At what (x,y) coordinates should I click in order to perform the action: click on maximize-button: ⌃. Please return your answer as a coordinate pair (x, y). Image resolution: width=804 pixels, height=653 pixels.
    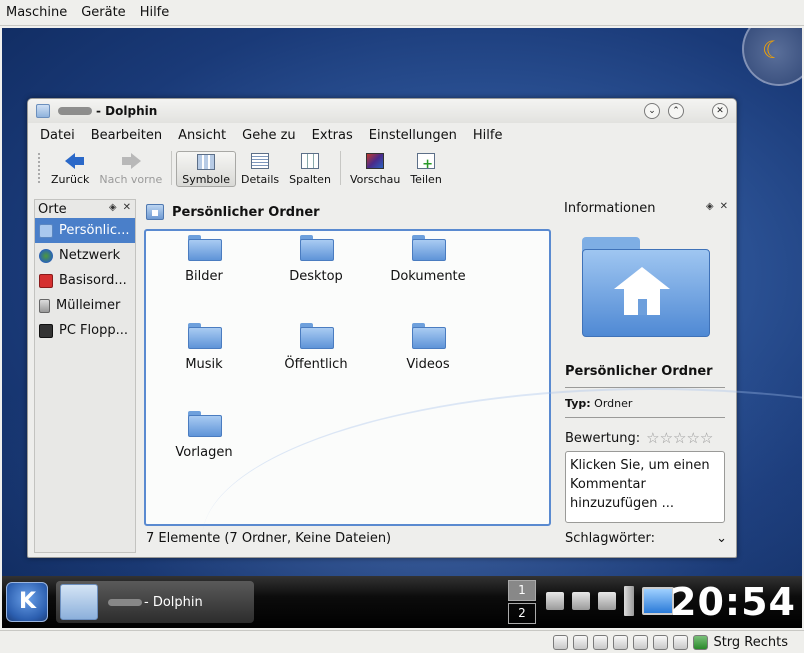
    Looking at the image, I should click on (676, 111).